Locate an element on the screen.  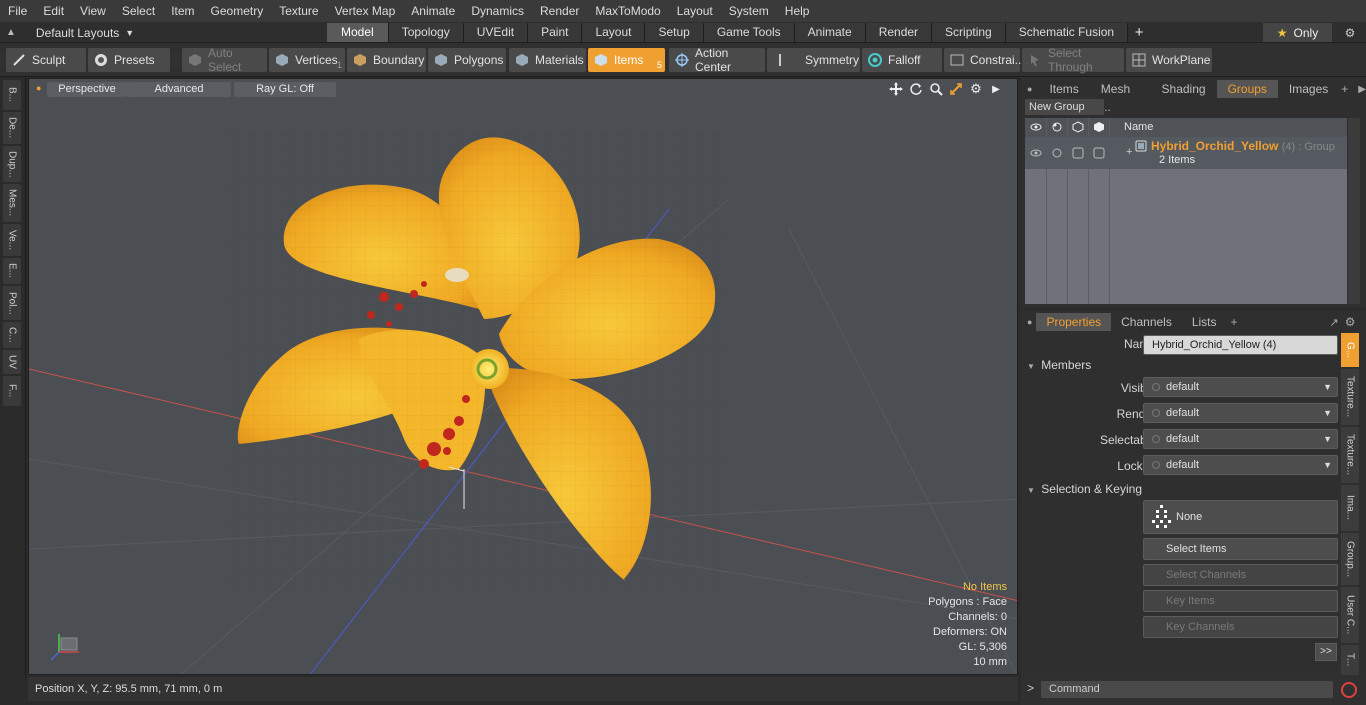
locked-icon is located at coordinates (1099, 127).